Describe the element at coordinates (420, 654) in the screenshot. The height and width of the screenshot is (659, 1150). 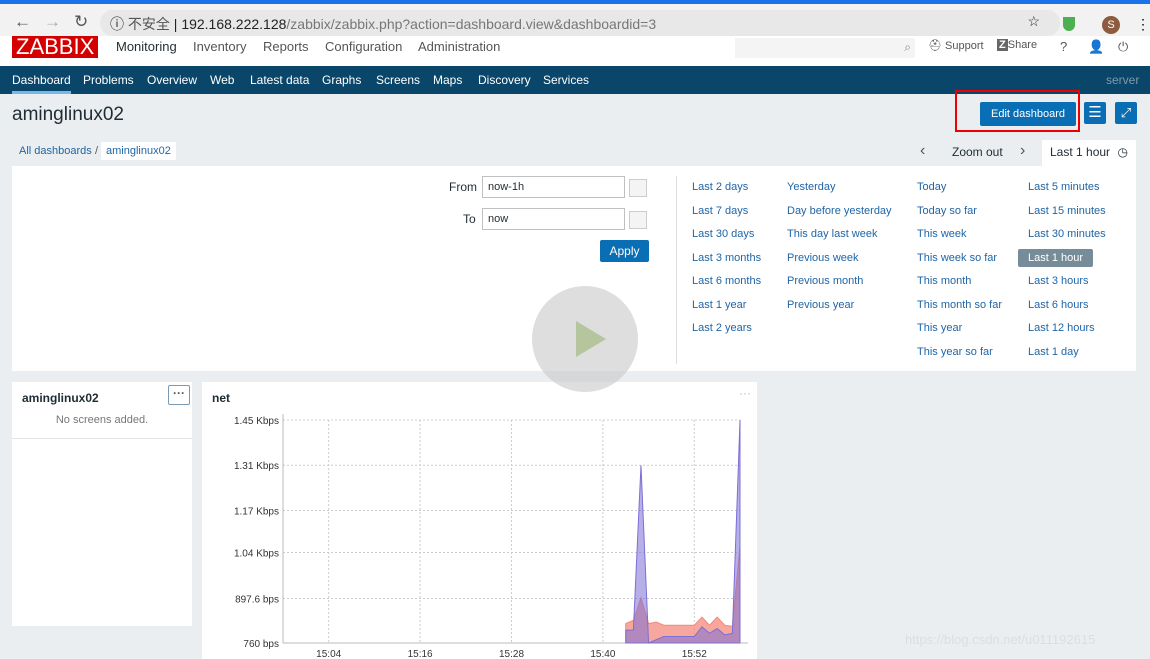
I see `x-tick-label: 15:16` at that location.